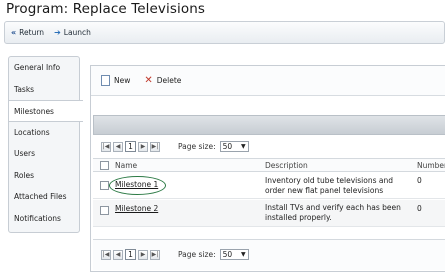  Describe the element at coordinates (44, 219) in the screenshot. I see `sidebar-item-notifications: Notifications` at that location.